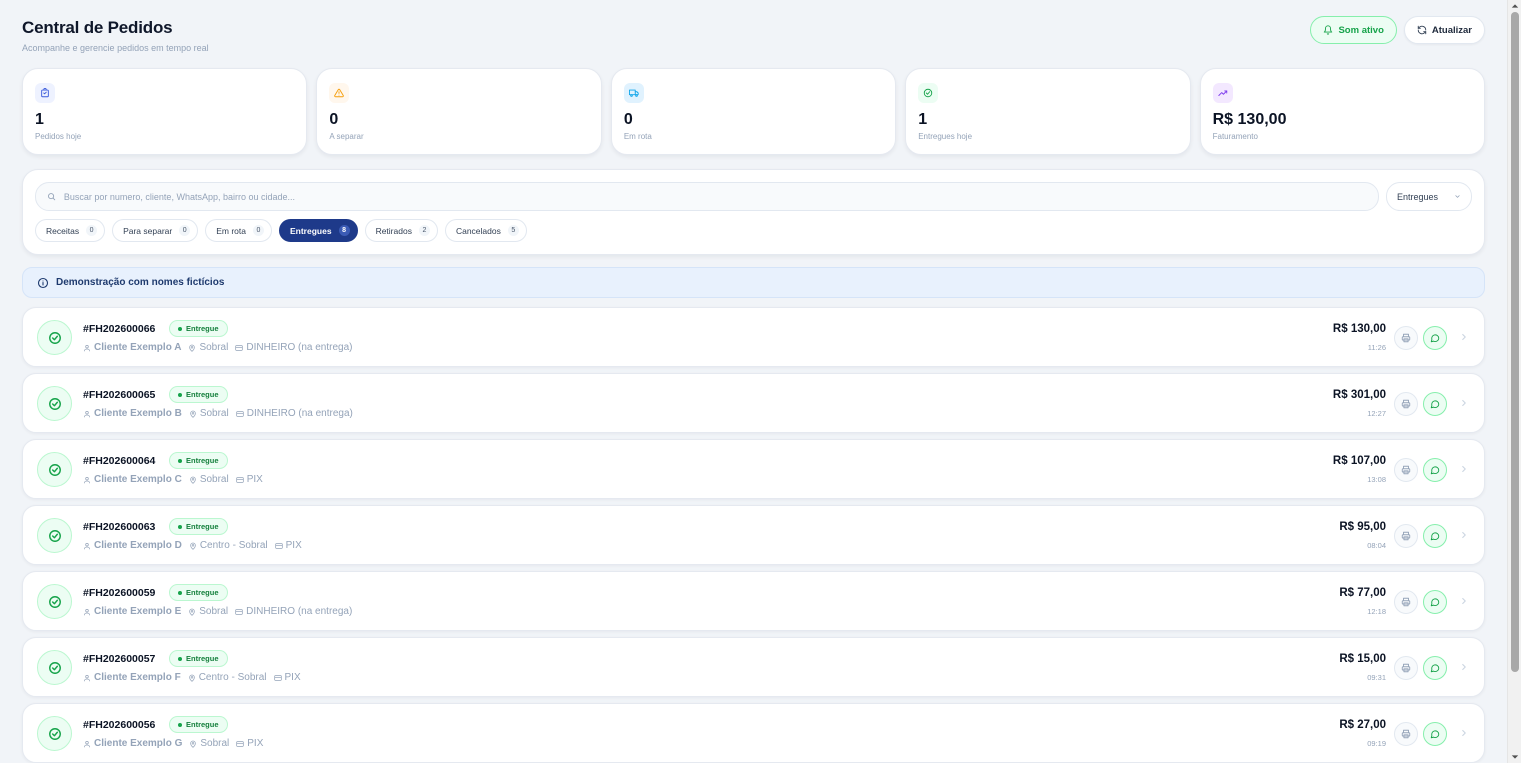 This screenshot has height=763, width=1521. What do you see at coordinates (1429, 196) in the screenshot?
I see `status-select: Entregues` at bounding box center [1429, 196].